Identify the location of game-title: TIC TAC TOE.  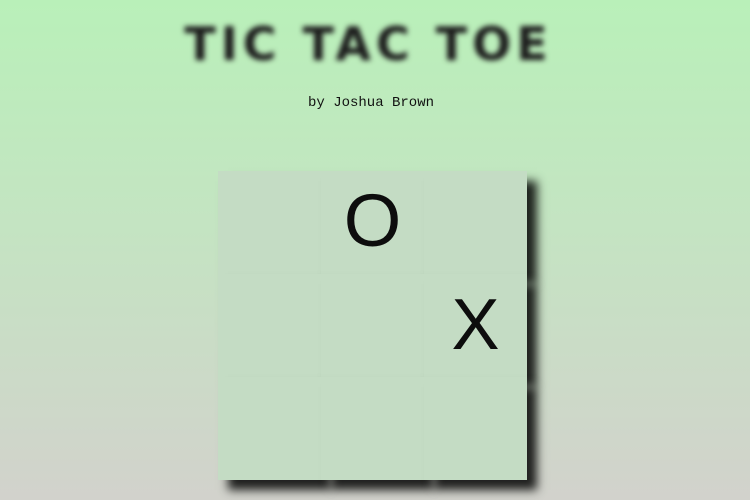
(368, 44).